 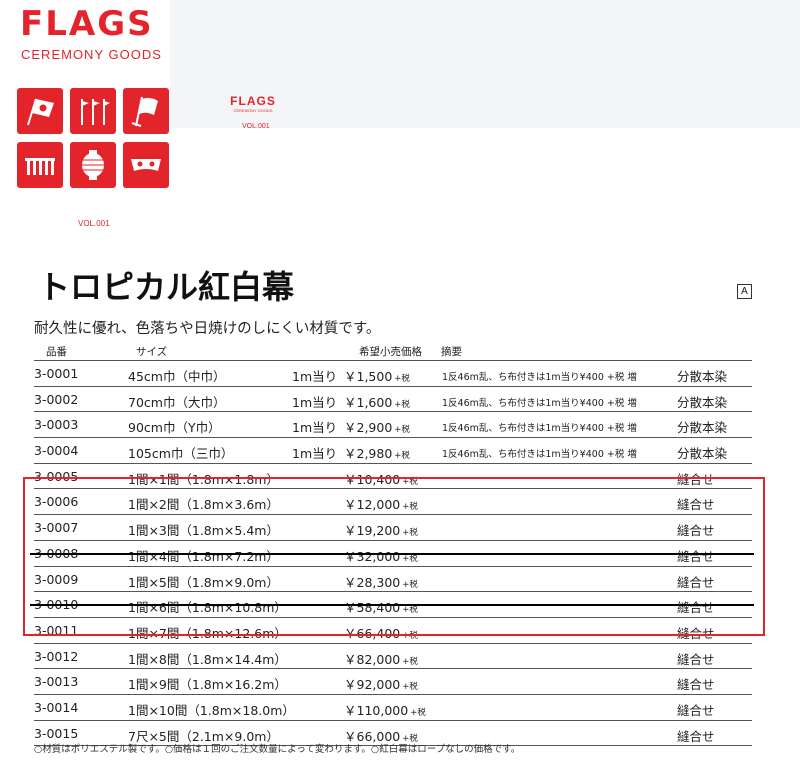 I want to click on section-badge: A, so click(x=744, y=291).